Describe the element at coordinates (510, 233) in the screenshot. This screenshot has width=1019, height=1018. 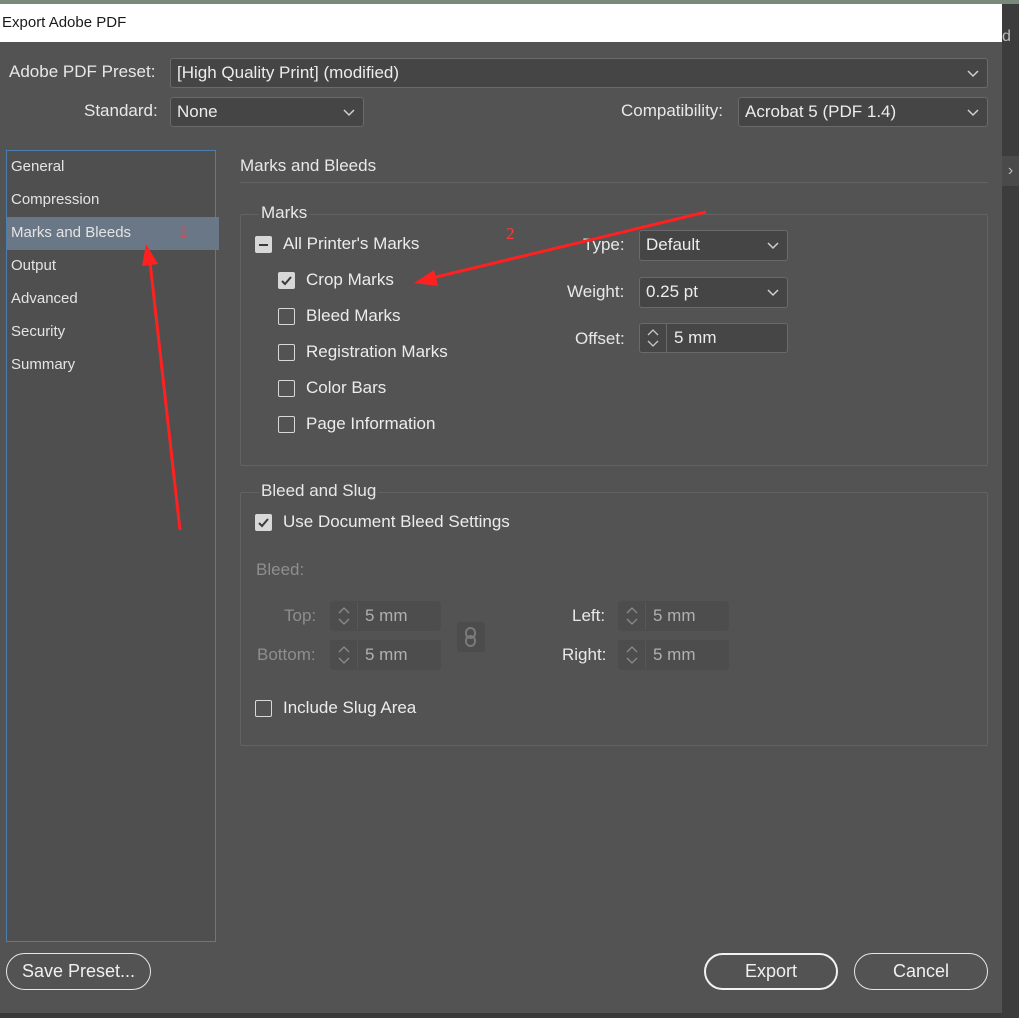
I see `annotation-number-2: 2` at that location.